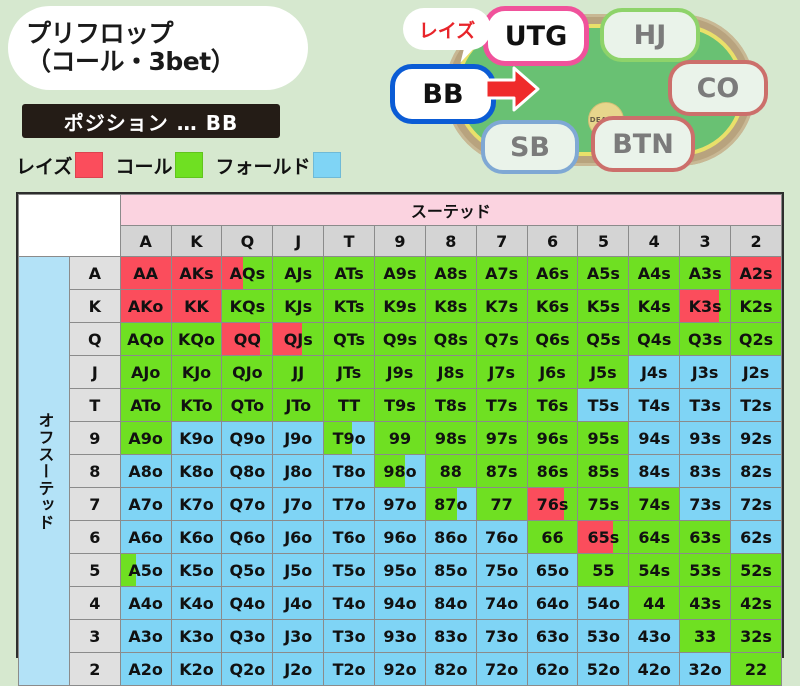  I want to click on hand-cell-92s: 92s, so click(756, 438).